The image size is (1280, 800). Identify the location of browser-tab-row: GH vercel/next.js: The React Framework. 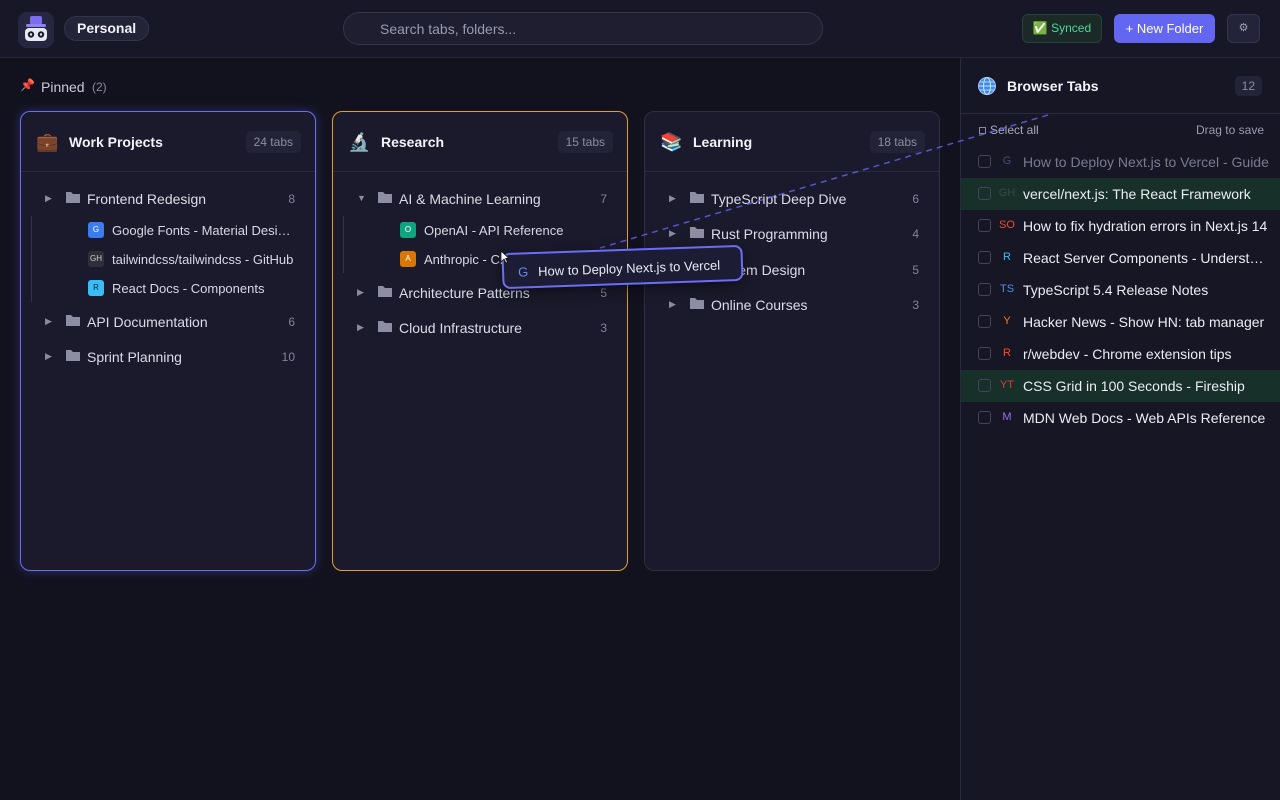
(1120, 194).